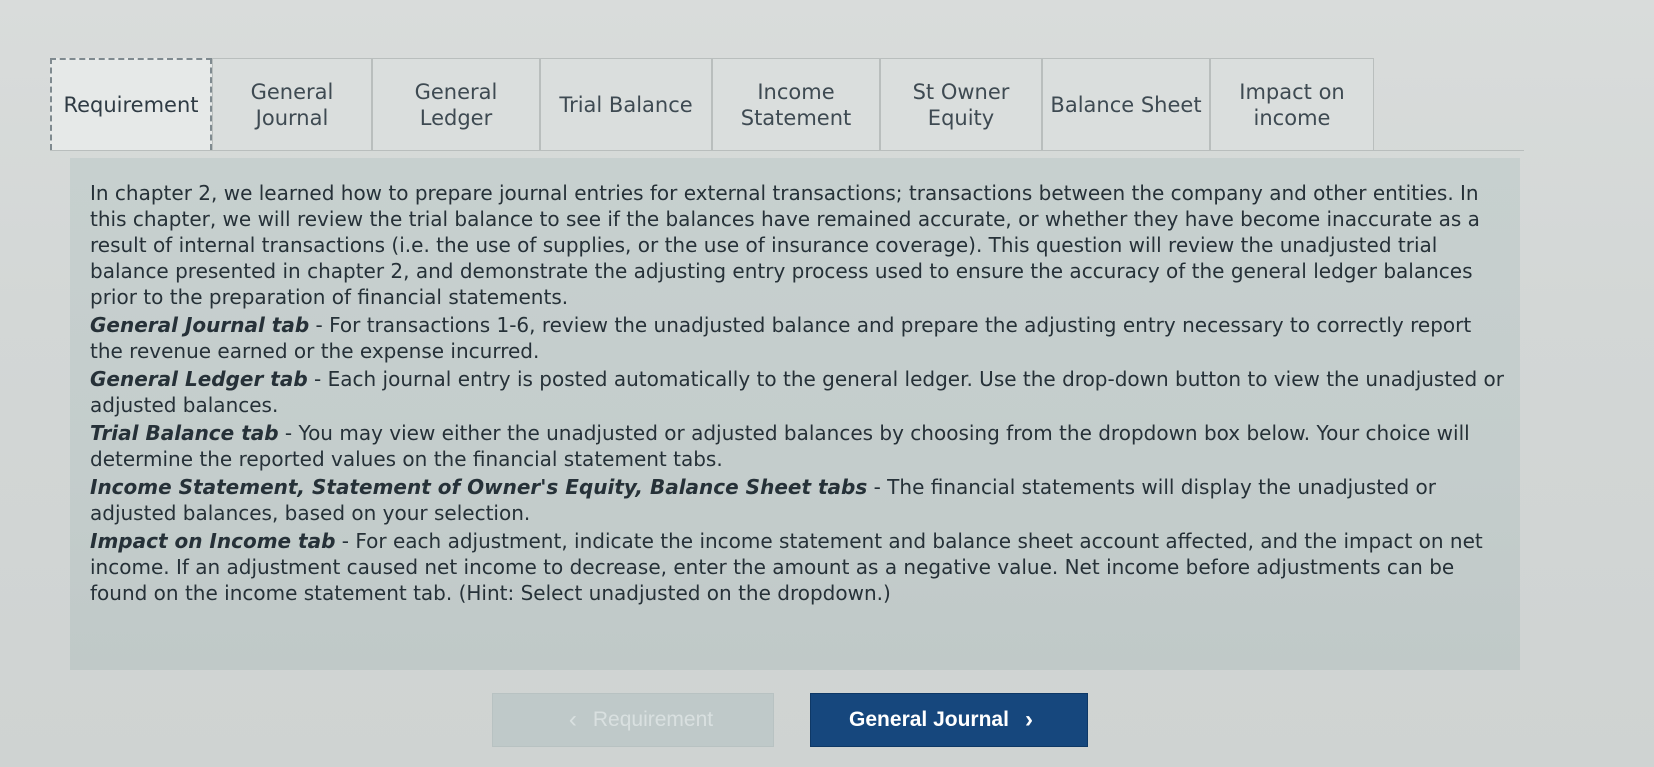 The height and width of the screenshot is (767, 1654). I want to click on tab-impact-on-income: Impact on income, so click(1292, 104).